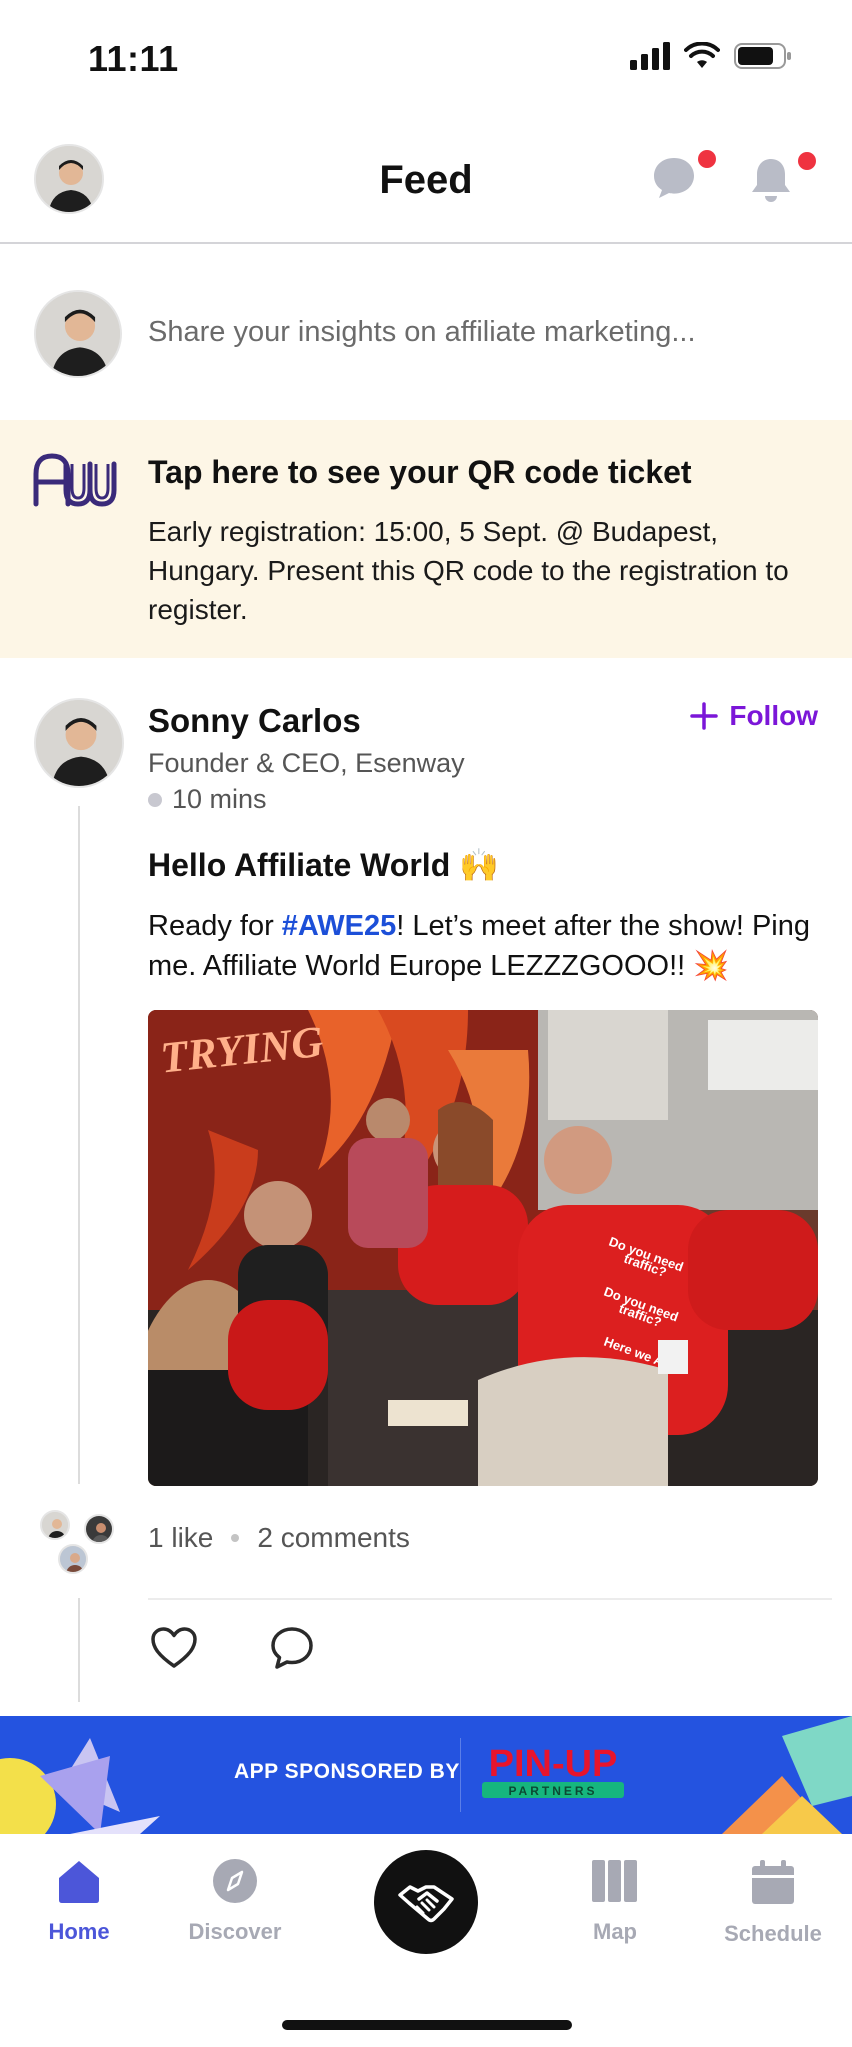 The width and height of the screenshot is (852, 2047). I want to click on status-bar: 11:11, so click(426, 60).